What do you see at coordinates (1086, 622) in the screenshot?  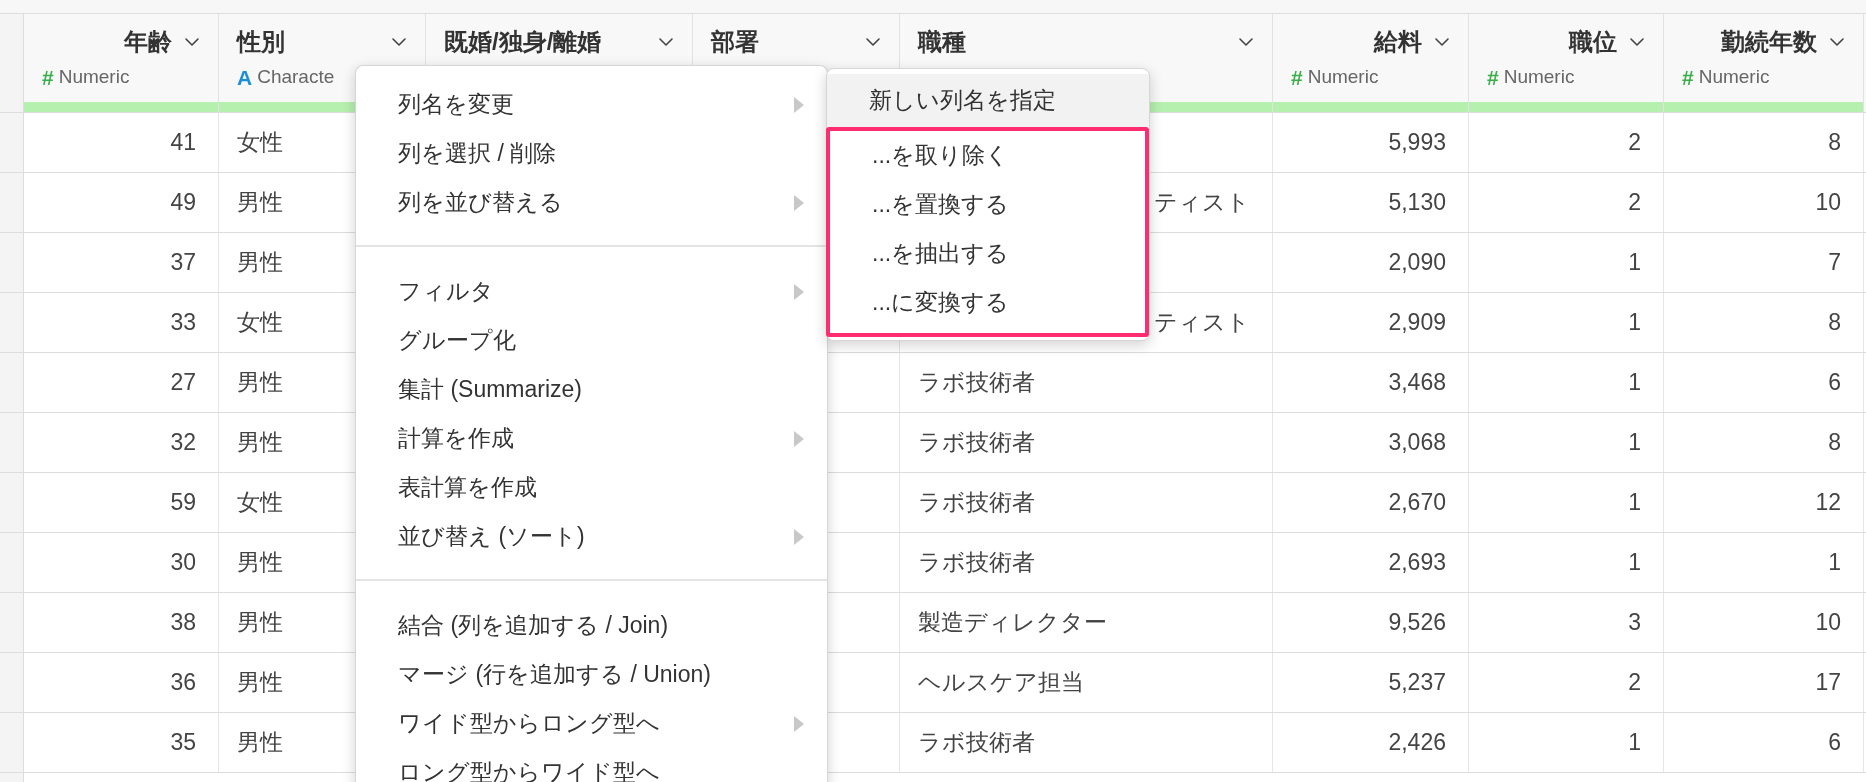 I see `table-cell: 製造ディレクター` at bounding box center [1086, 622].